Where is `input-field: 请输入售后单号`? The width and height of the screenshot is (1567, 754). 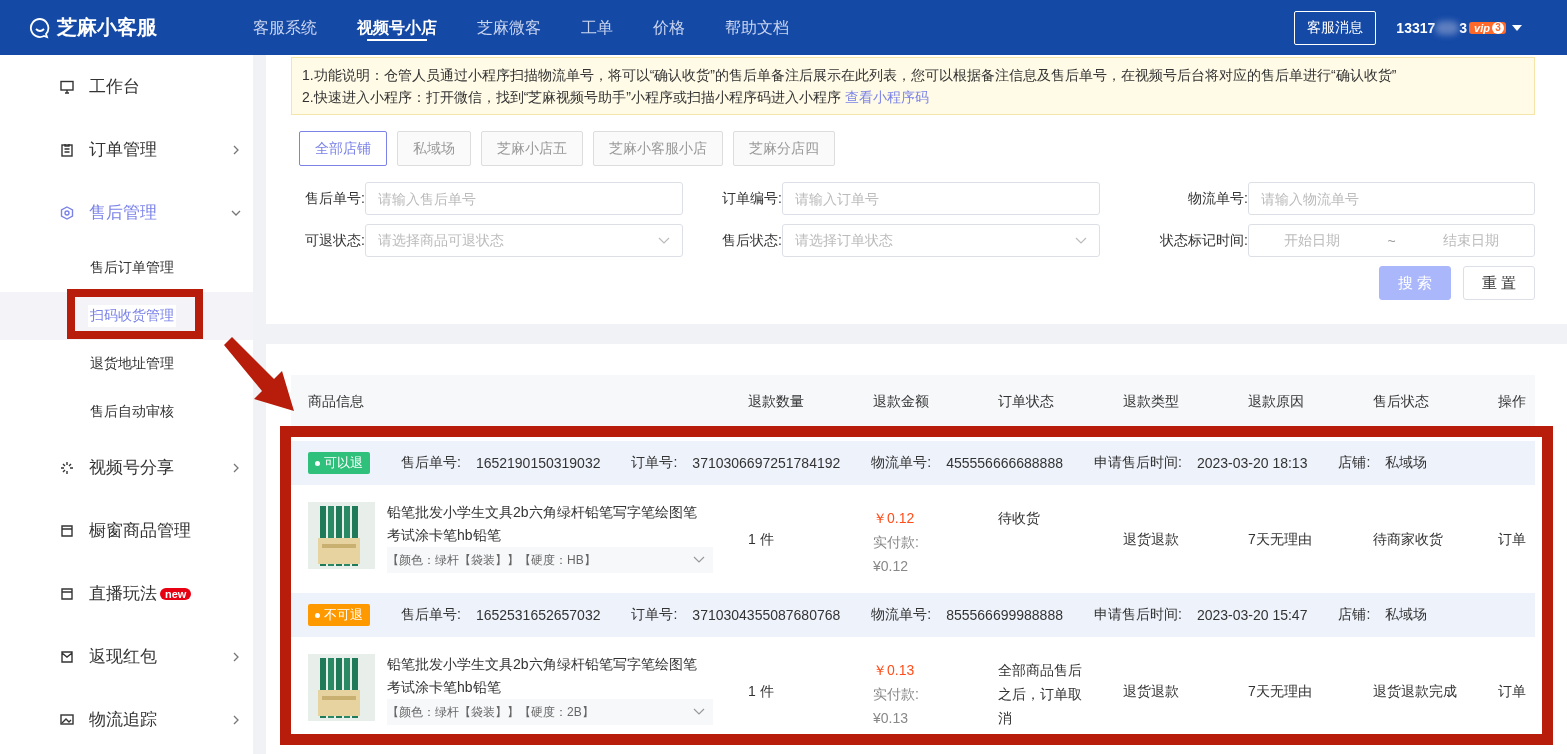
input-field: 请输入售后单号 is located at coordinates (524, 198).